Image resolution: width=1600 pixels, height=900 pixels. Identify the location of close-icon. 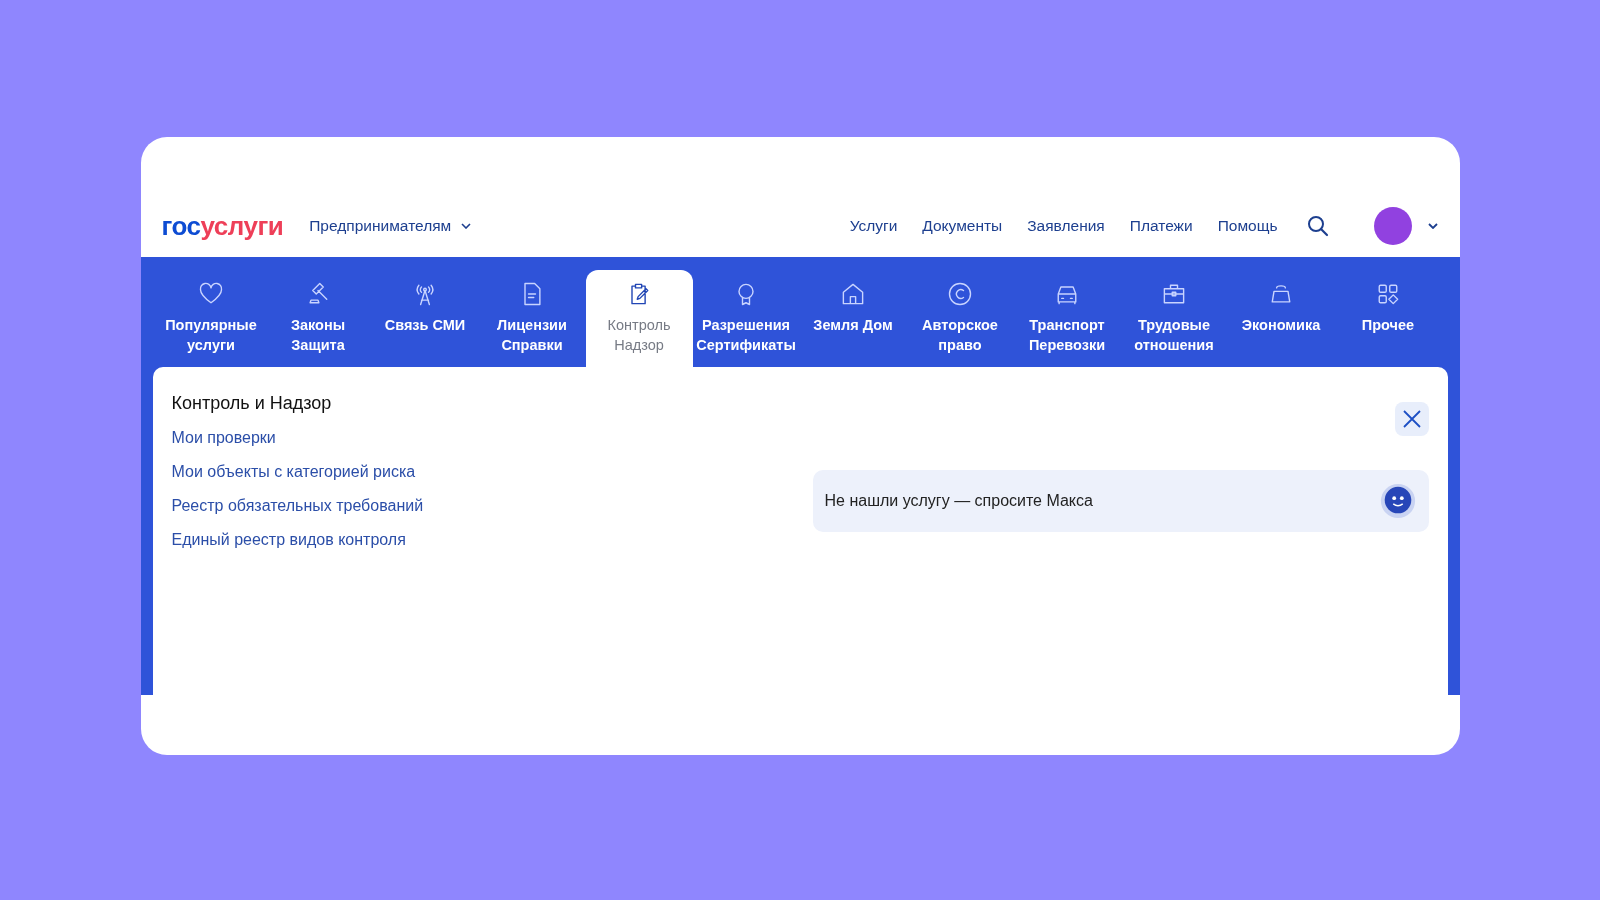
(1411, 419).